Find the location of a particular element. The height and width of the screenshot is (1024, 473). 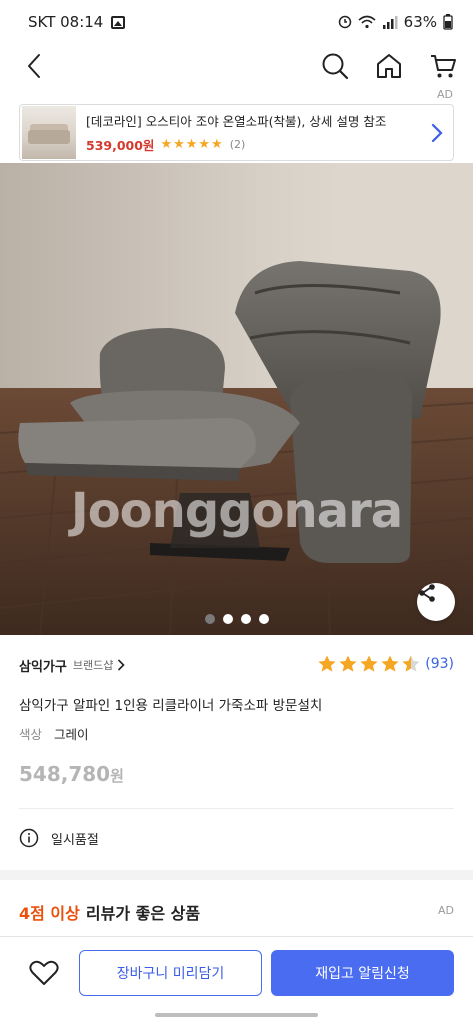

cart-button is located at coordinates (443, 66).